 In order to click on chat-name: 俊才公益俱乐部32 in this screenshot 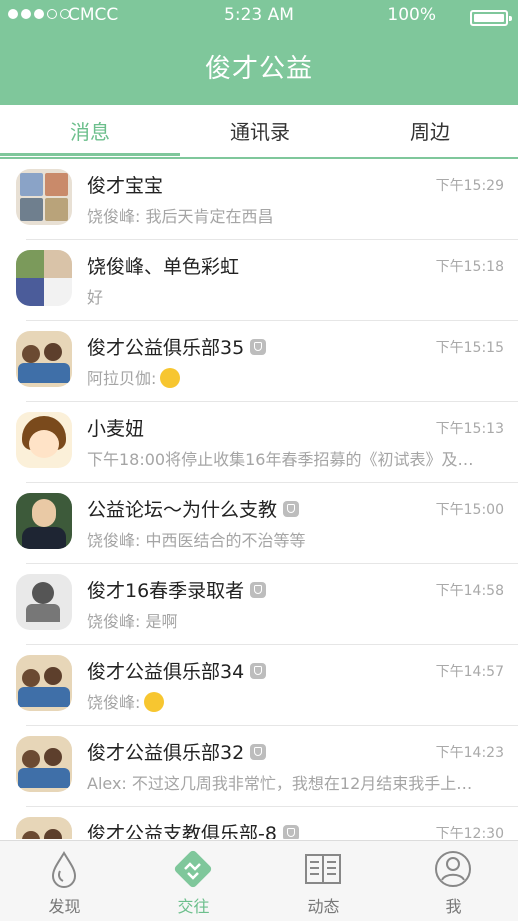, I will do `click(177, 751)`.